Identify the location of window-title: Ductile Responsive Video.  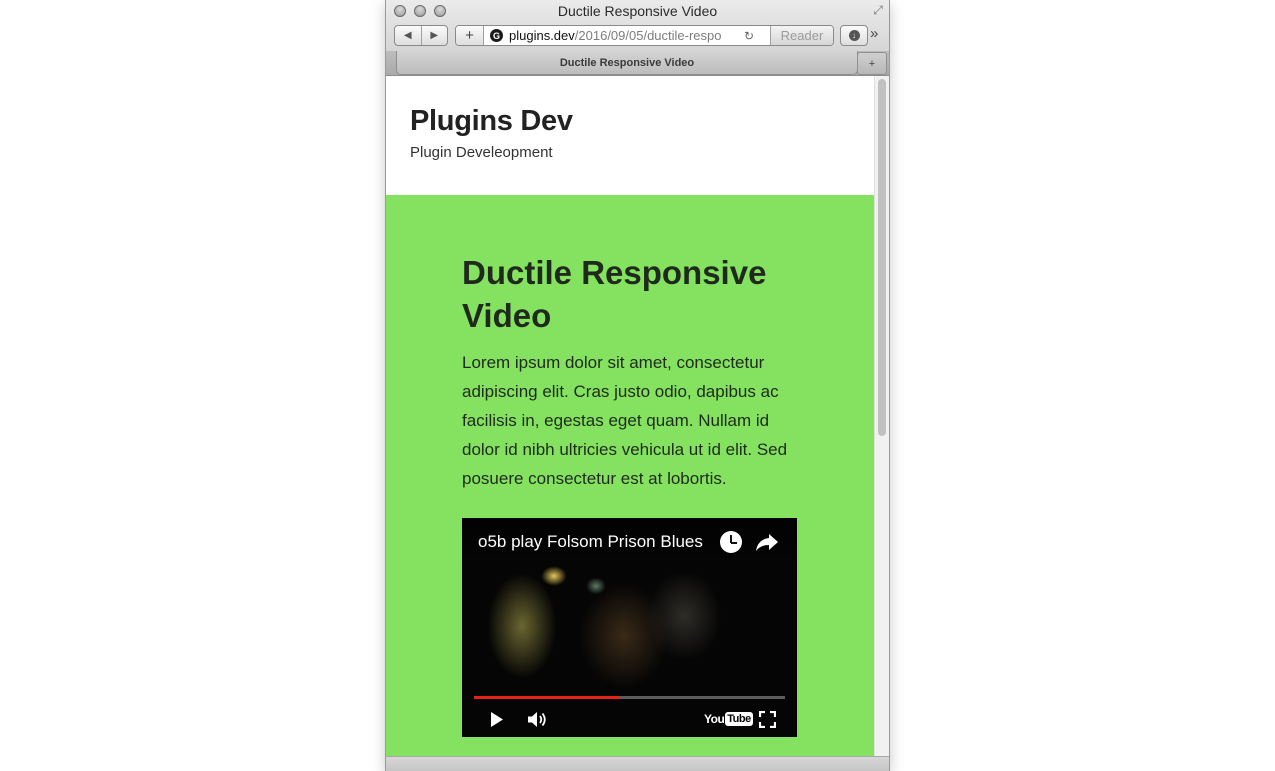
(637, 11).